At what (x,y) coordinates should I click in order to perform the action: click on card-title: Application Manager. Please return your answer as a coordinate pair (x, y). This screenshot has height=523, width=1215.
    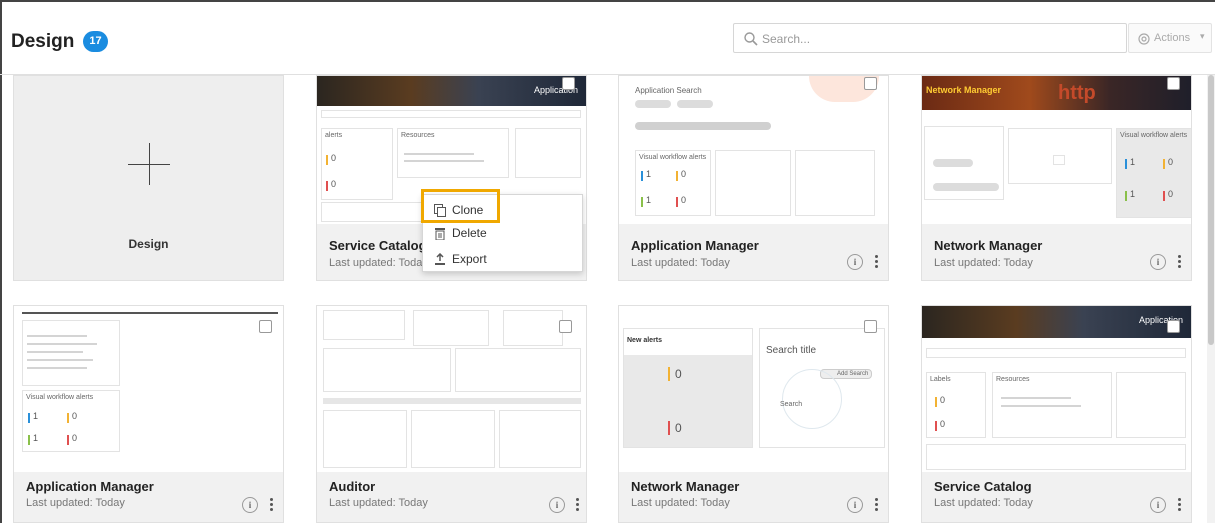
    Looking at the image, I should click on (695, 245).